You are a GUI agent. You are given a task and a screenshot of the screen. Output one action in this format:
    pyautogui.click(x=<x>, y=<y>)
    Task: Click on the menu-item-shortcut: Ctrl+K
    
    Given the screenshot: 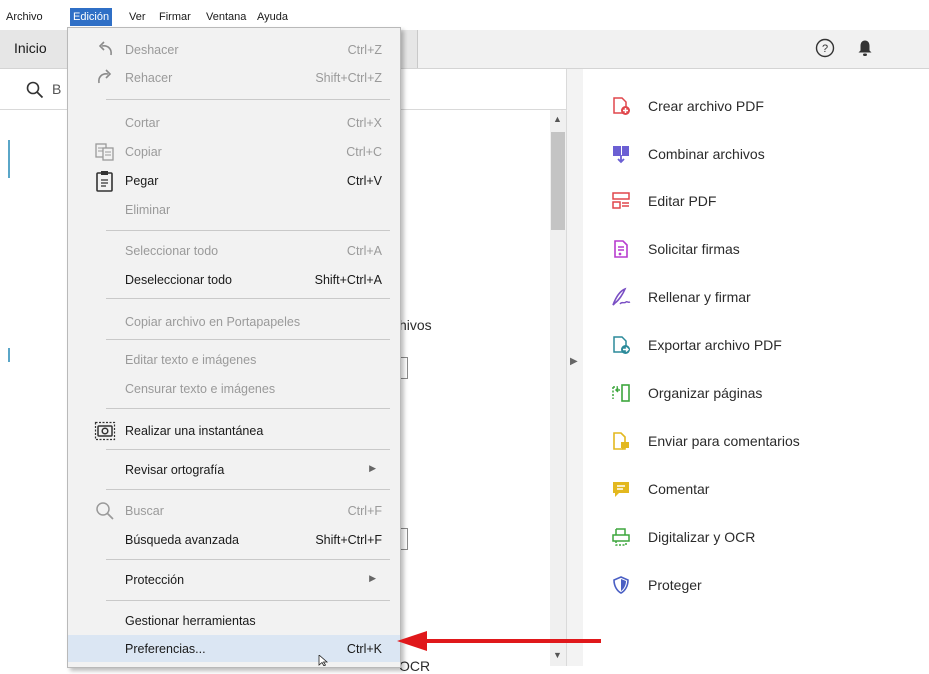 What is the action you would take?
    pyautogui.click(x=364, y=649)
    